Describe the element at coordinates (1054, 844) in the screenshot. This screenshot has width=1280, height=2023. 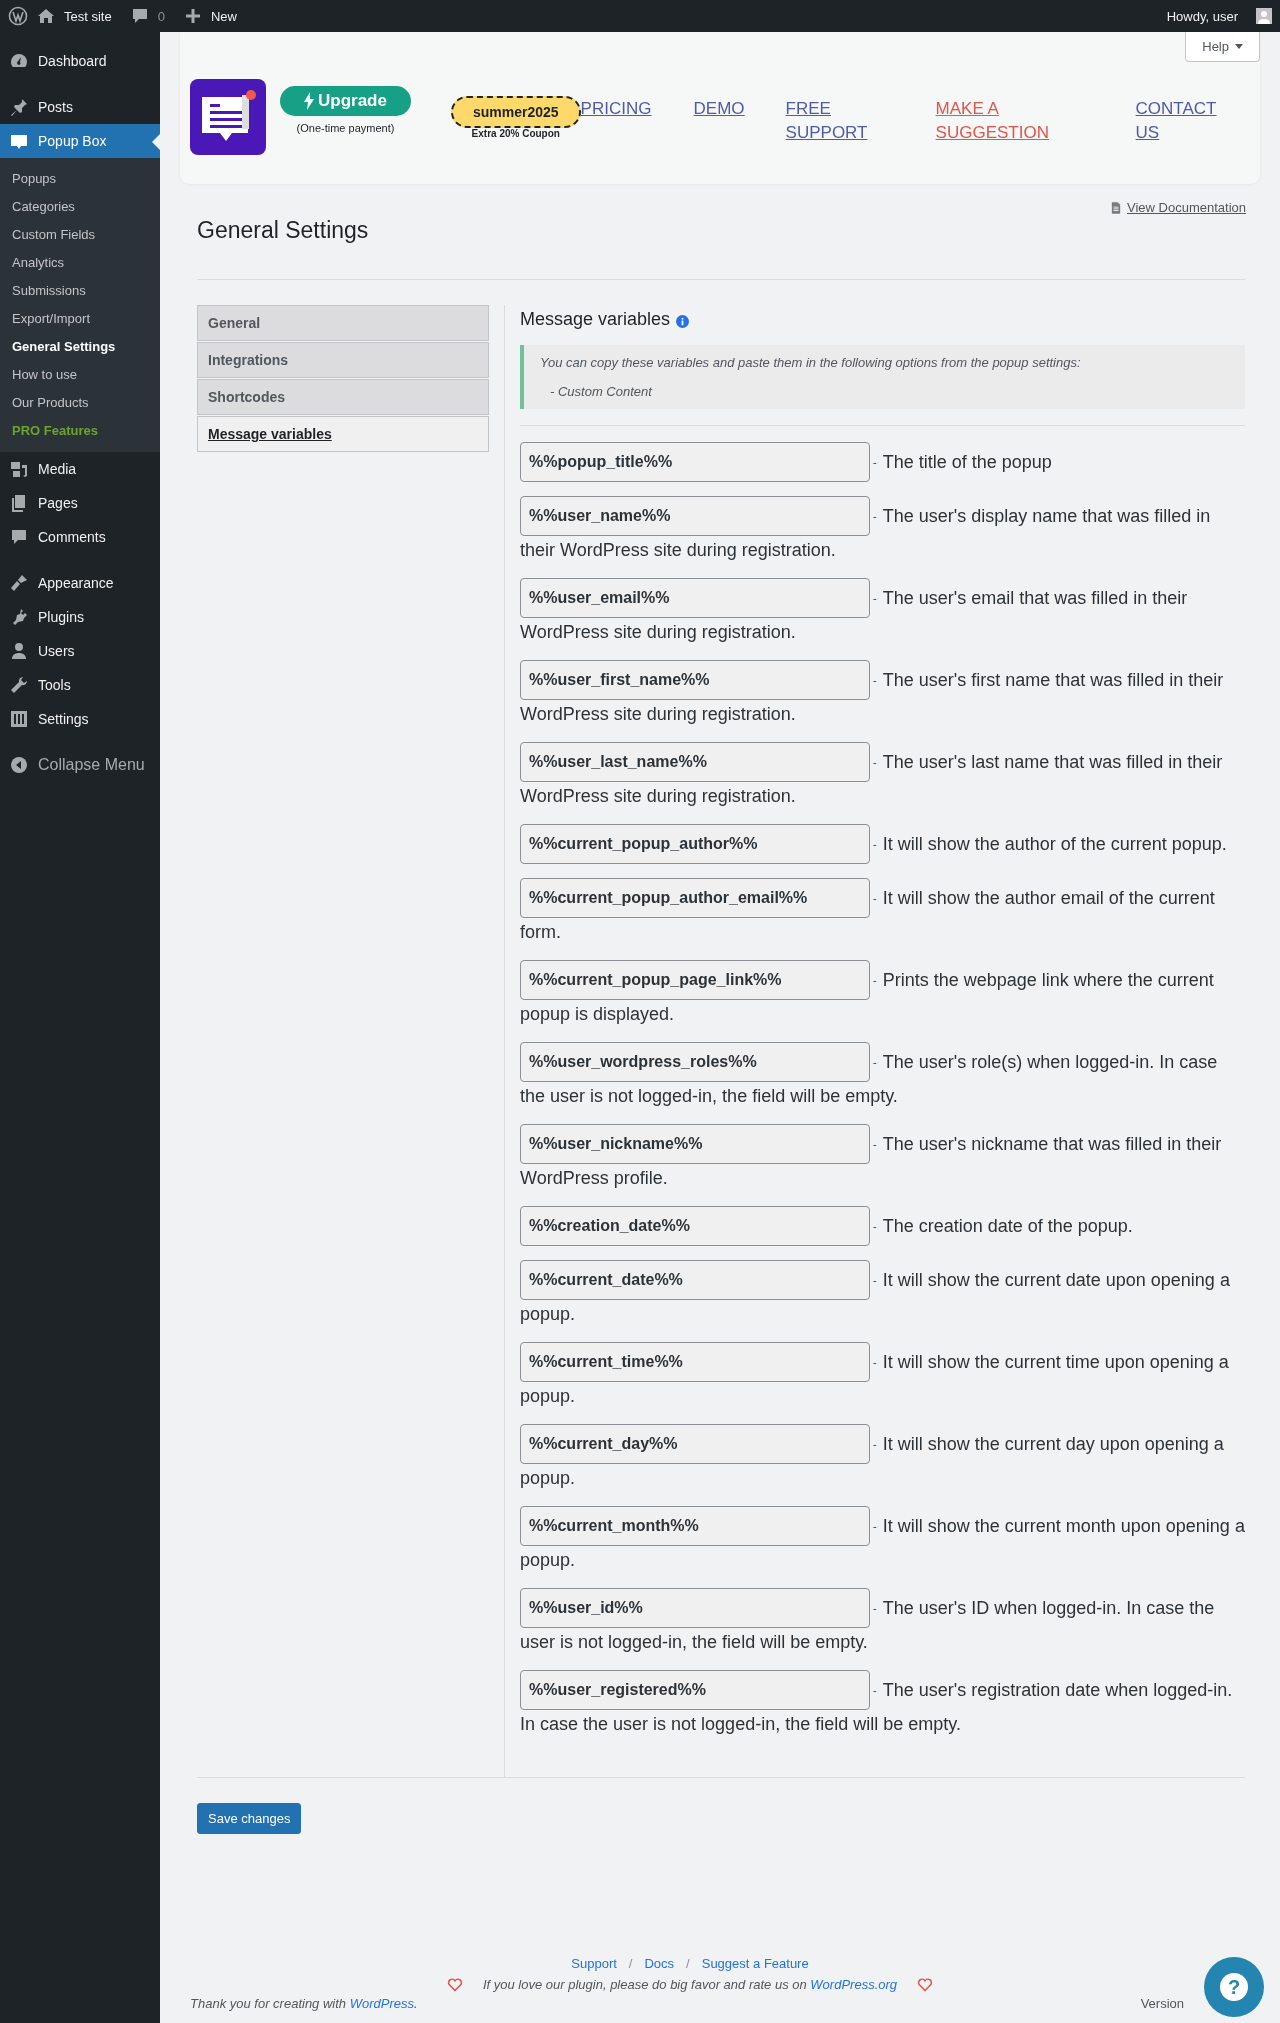
I see `variable-description: It will show the author of the current popup.` at that location.